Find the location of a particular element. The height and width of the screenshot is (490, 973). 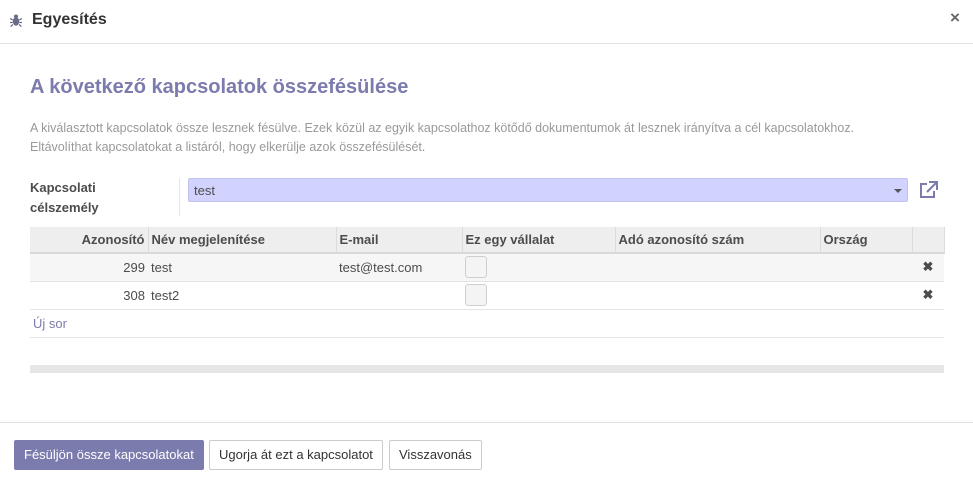

cancel-button: Visszavonás is located at coordinates (435, 455).